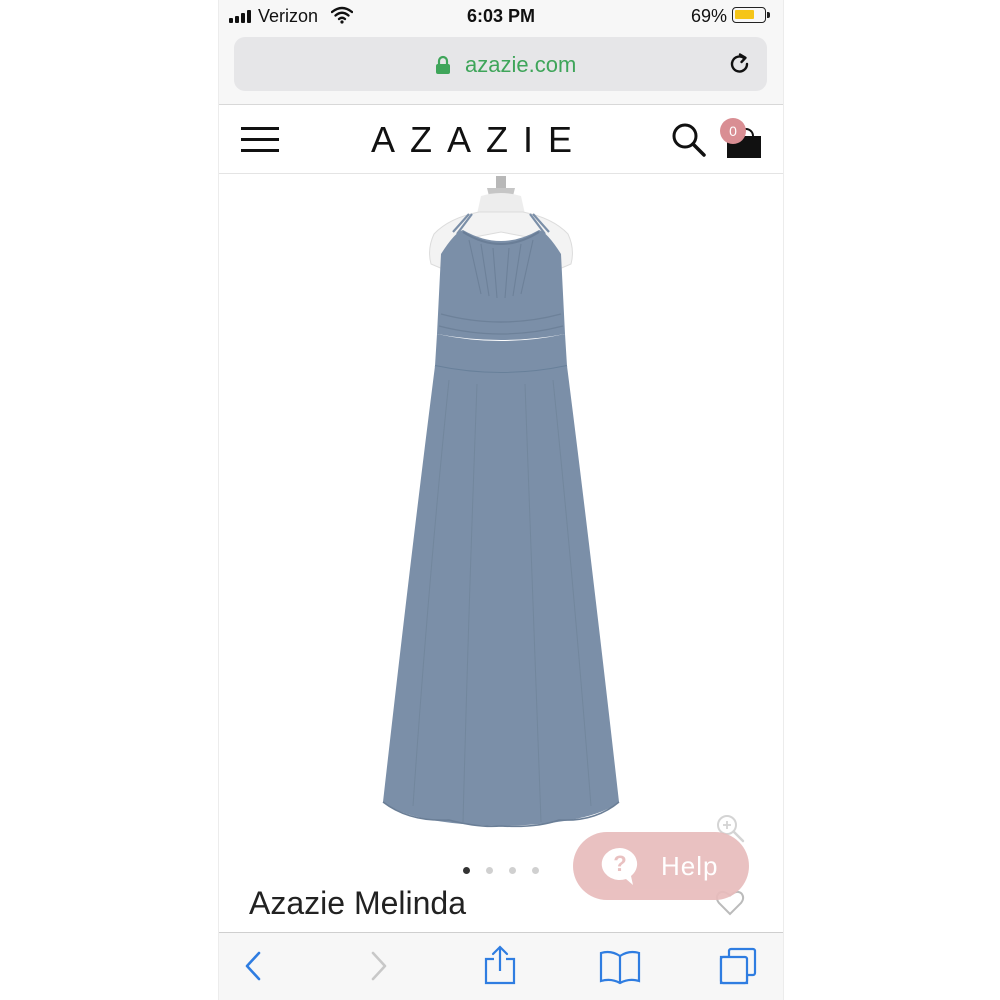  I want to click on url-text: azazie.com, so click(520, 65).